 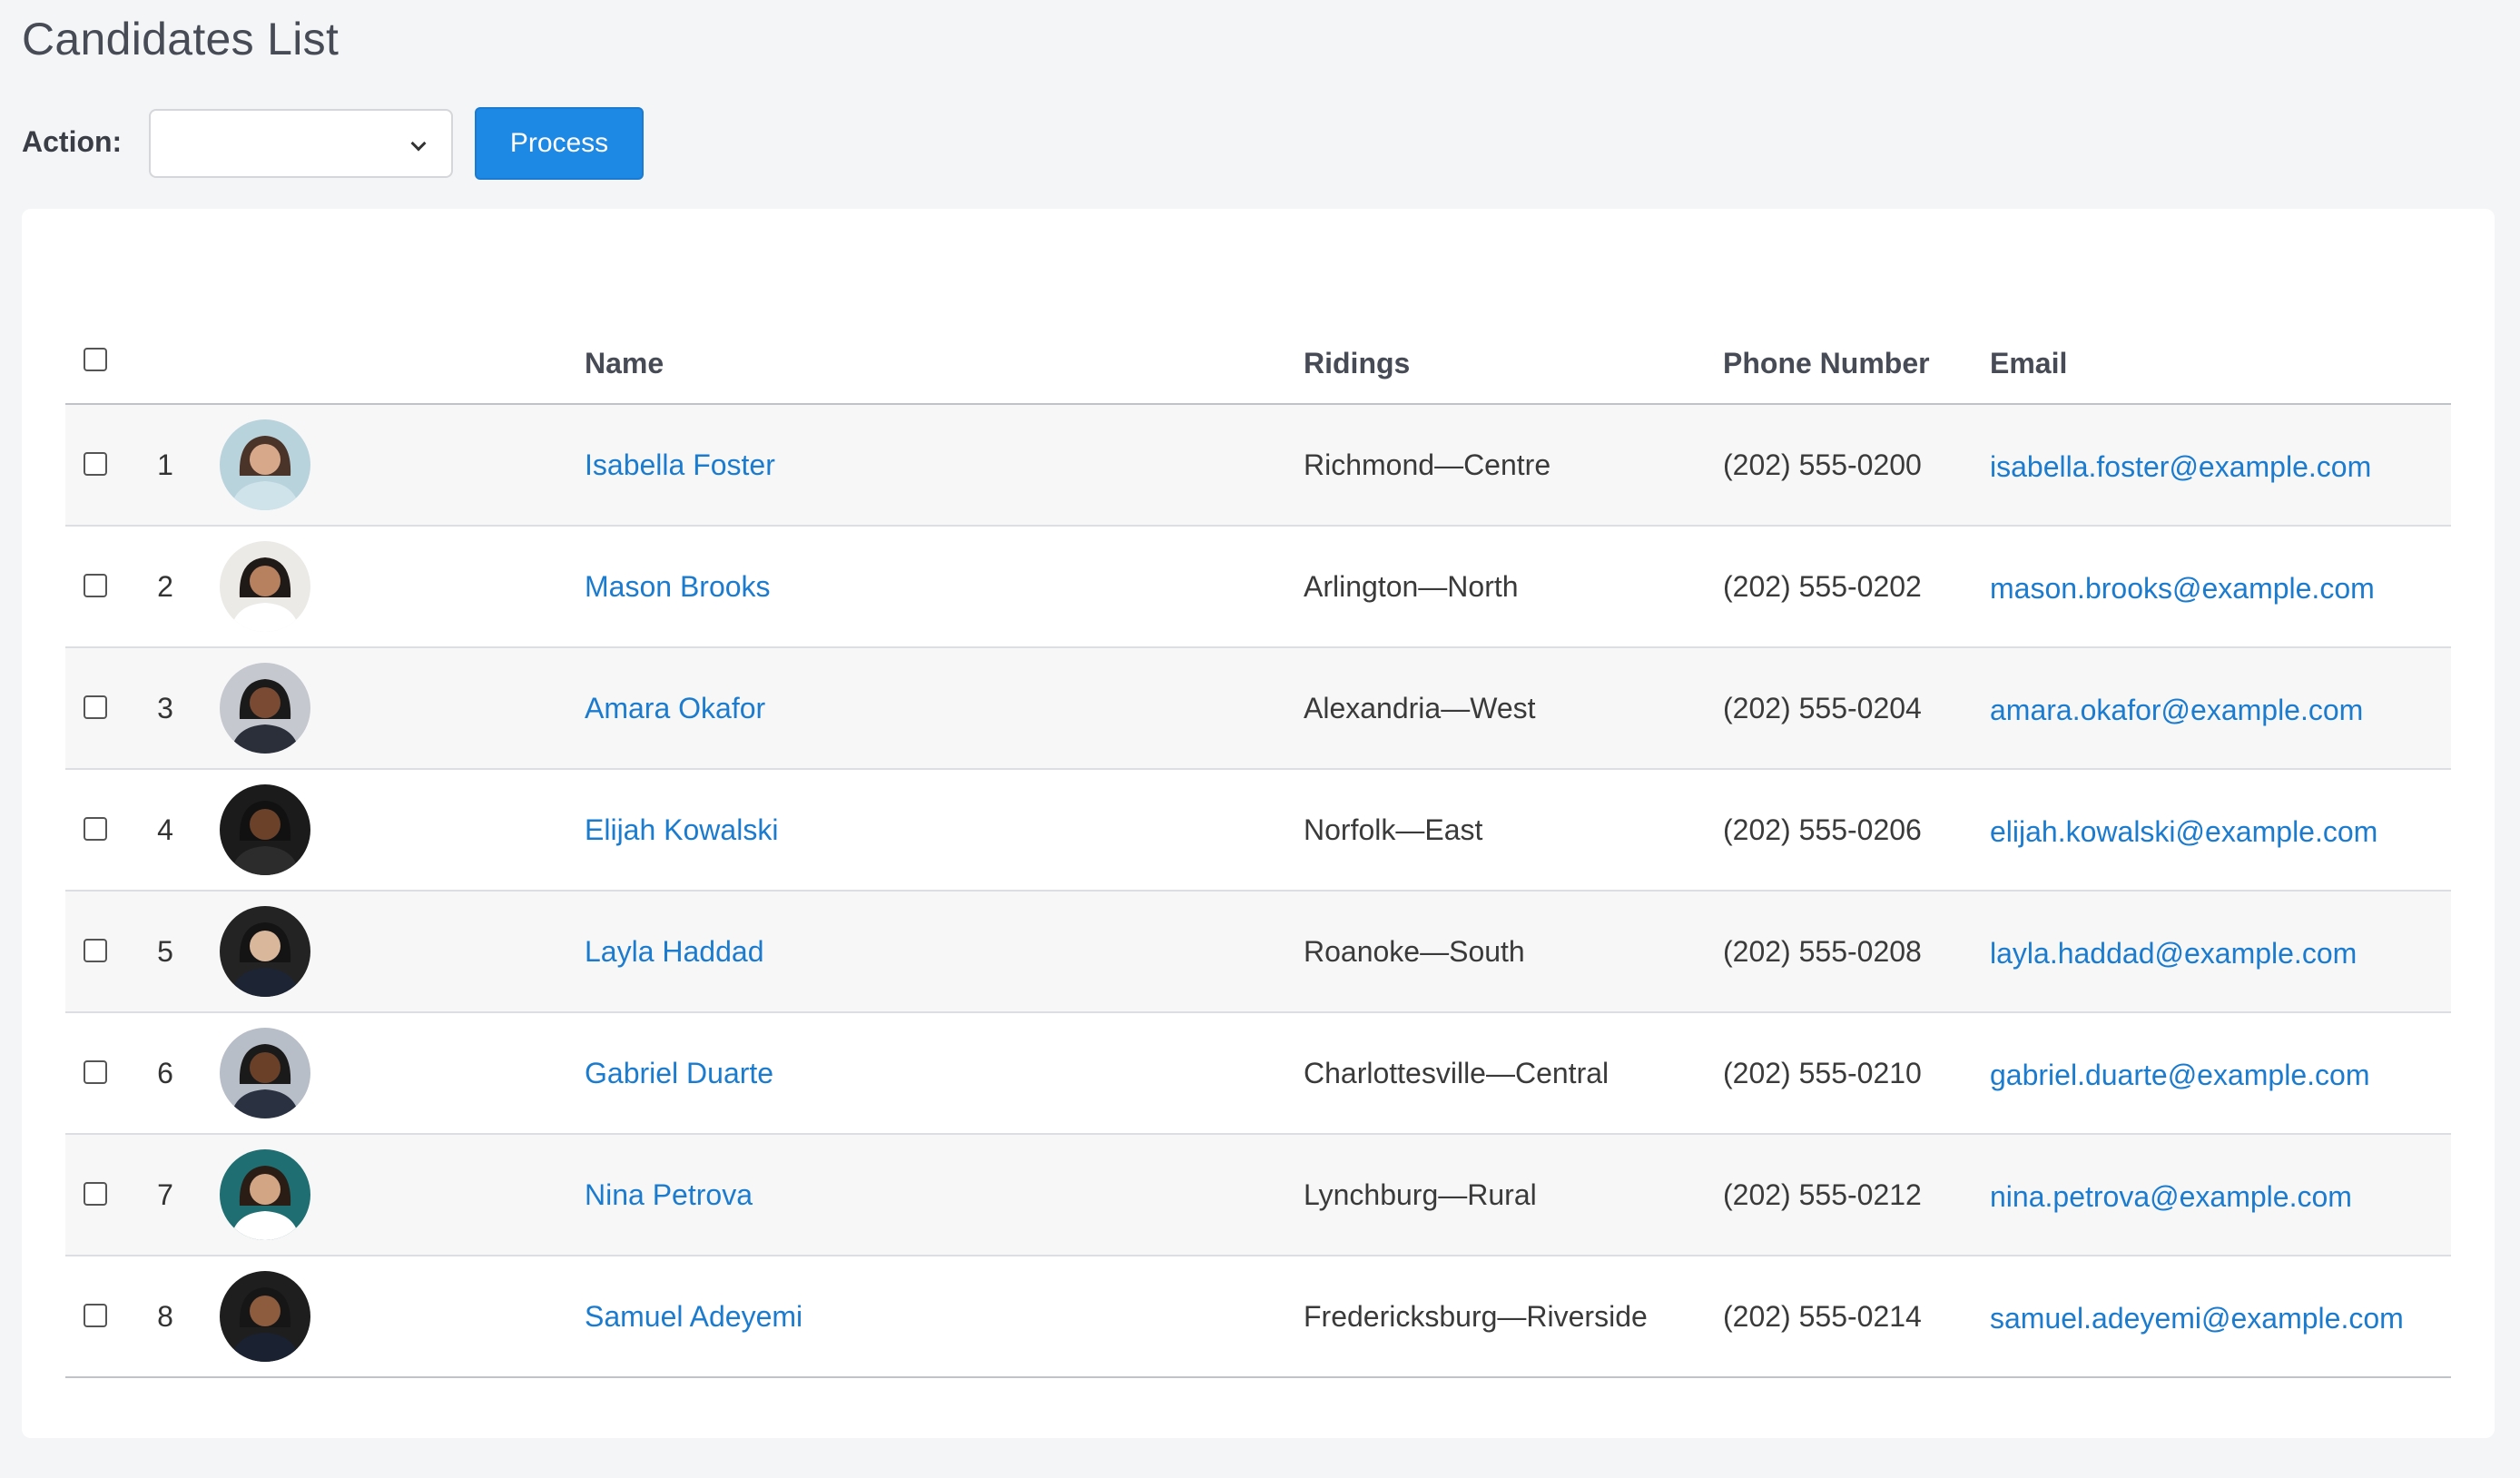 I want to click on action-label: Action:, so click(x=72, y=141).